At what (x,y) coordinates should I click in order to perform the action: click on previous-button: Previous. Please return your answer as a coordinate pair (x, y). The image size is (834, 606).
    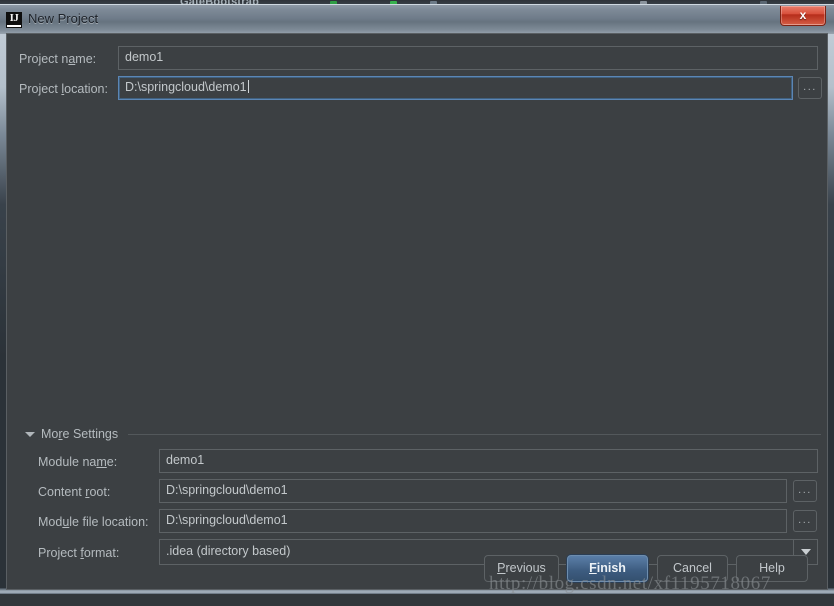
    Looking at the image, I should click on (521, 568).